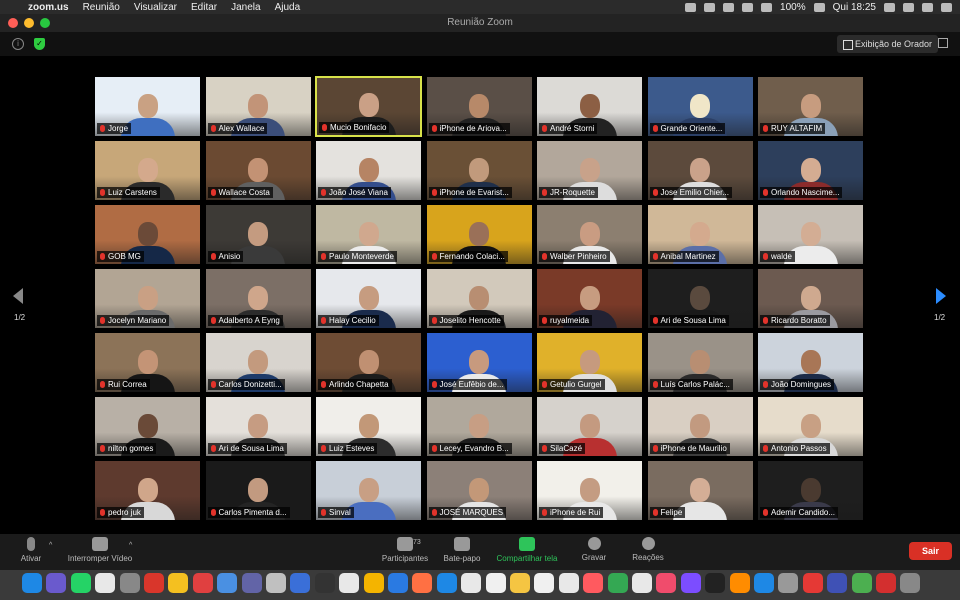 The width and height of the screenshot is (960, 600). I want to click on participant-tile: SilaCazé, so click(589, 426).